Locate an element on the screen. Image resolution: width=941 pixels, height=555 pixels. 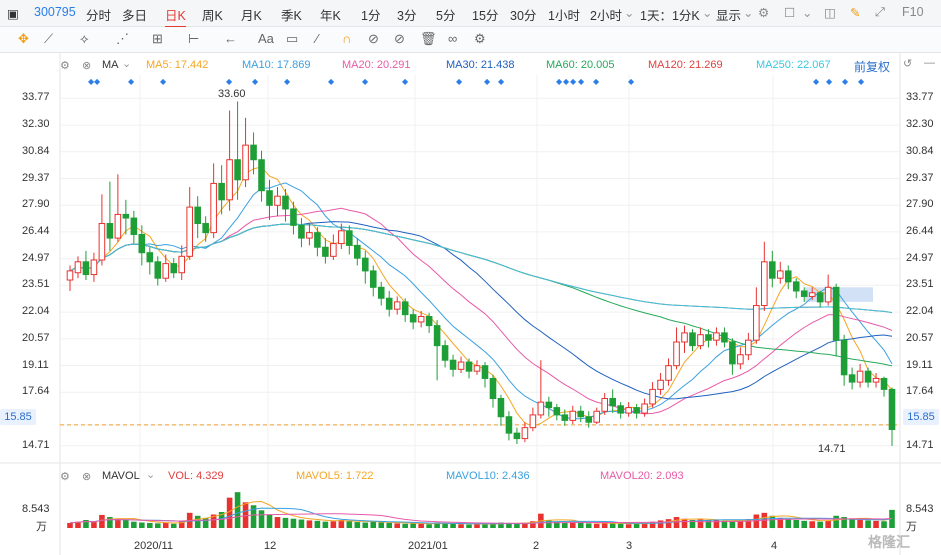
close-icon: ⊗ is located at coordinates (86, 476).